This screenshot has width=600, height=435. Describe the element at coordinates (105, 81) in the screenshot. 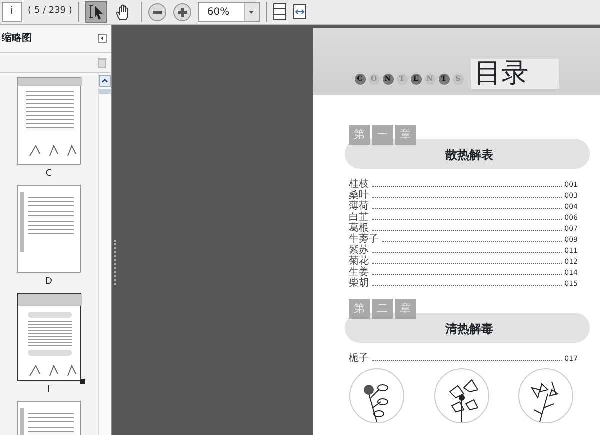

I see `scroll-up-icon` at that location.